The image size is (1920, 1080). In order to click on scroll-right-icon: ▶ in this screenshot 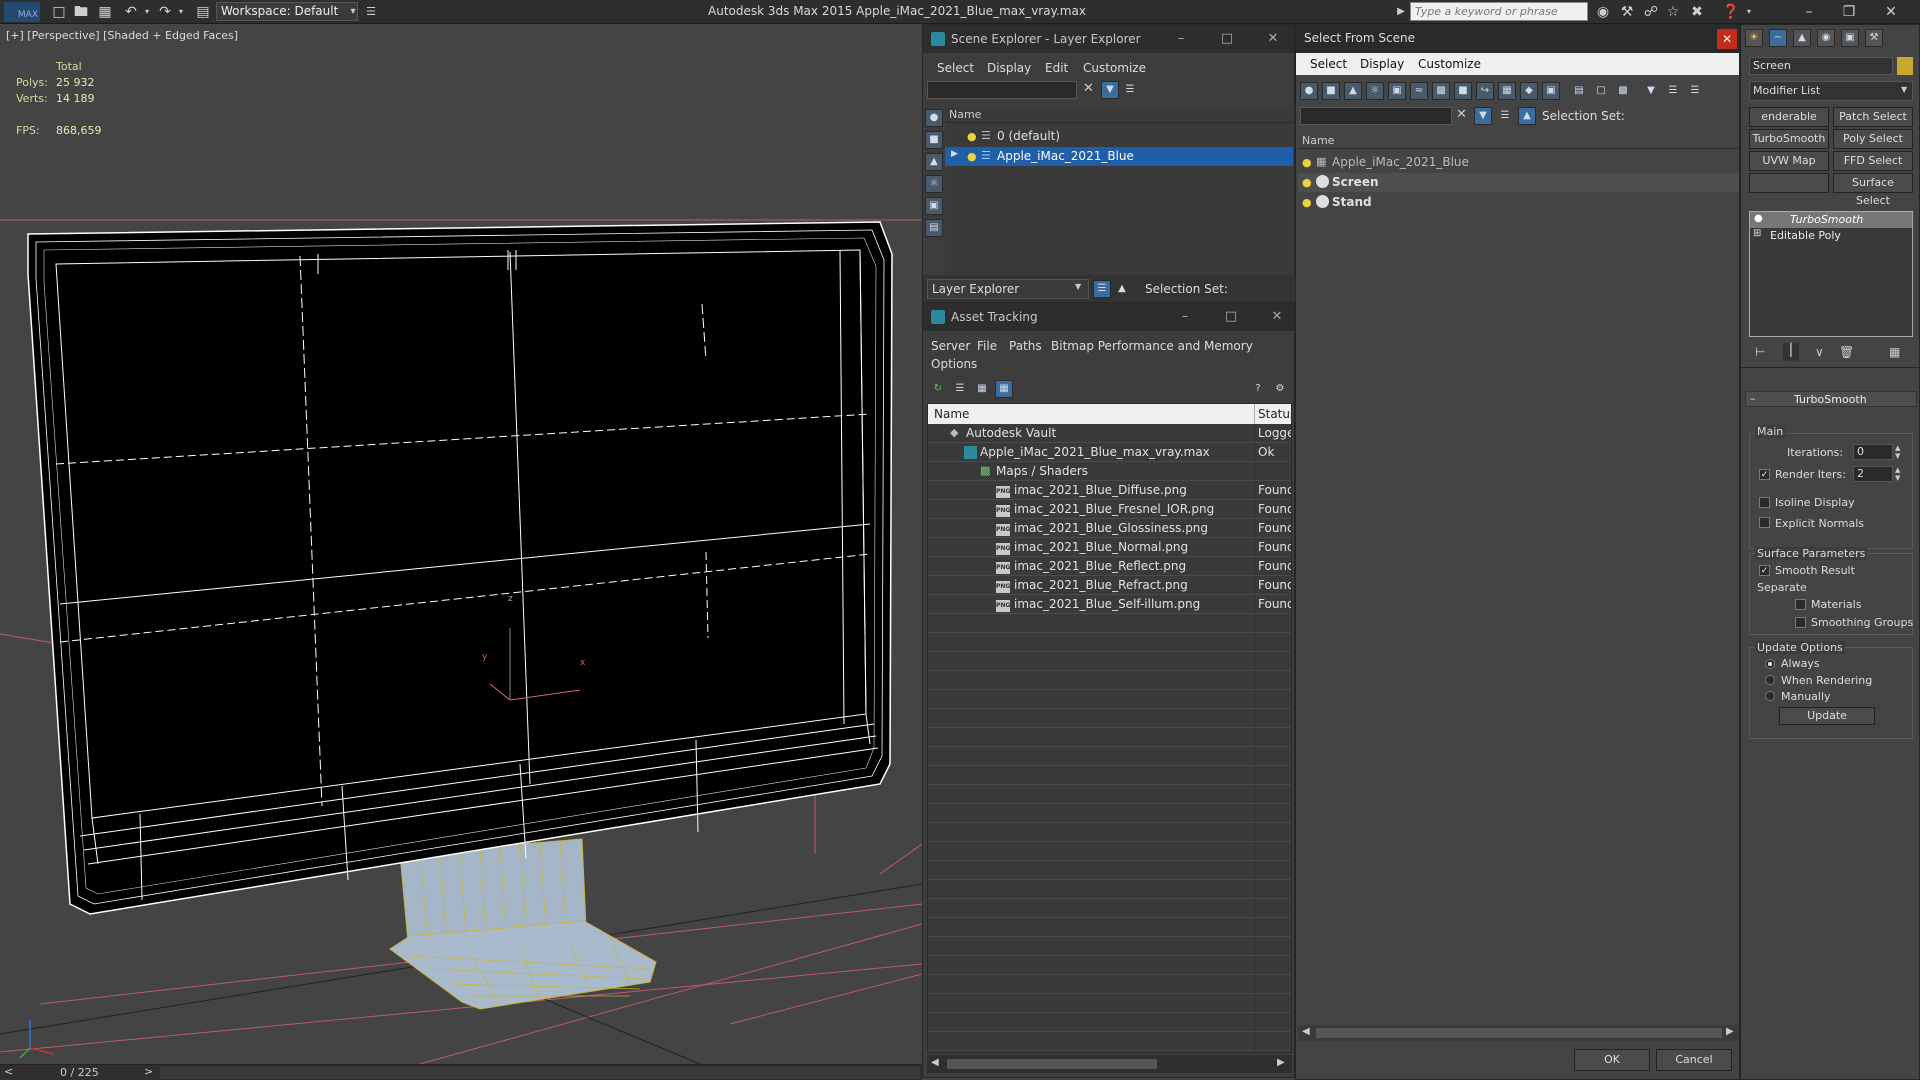, I will do `click(1730, 1031)`.